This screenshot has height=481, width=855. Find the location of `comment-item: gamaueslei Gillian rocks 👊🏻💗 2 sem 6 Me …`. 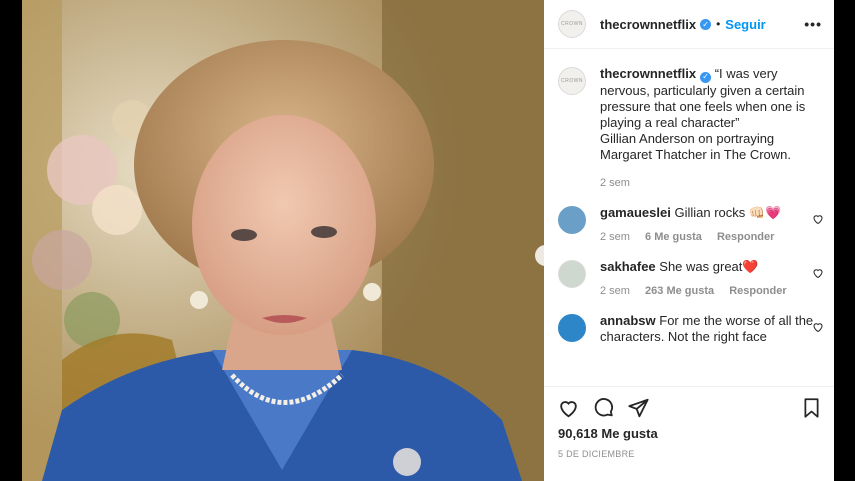

comment-item: gamaueslei Gillian rocks 👊🏻💗 2 sem 6 Me … is located at coordinates (689, 225).